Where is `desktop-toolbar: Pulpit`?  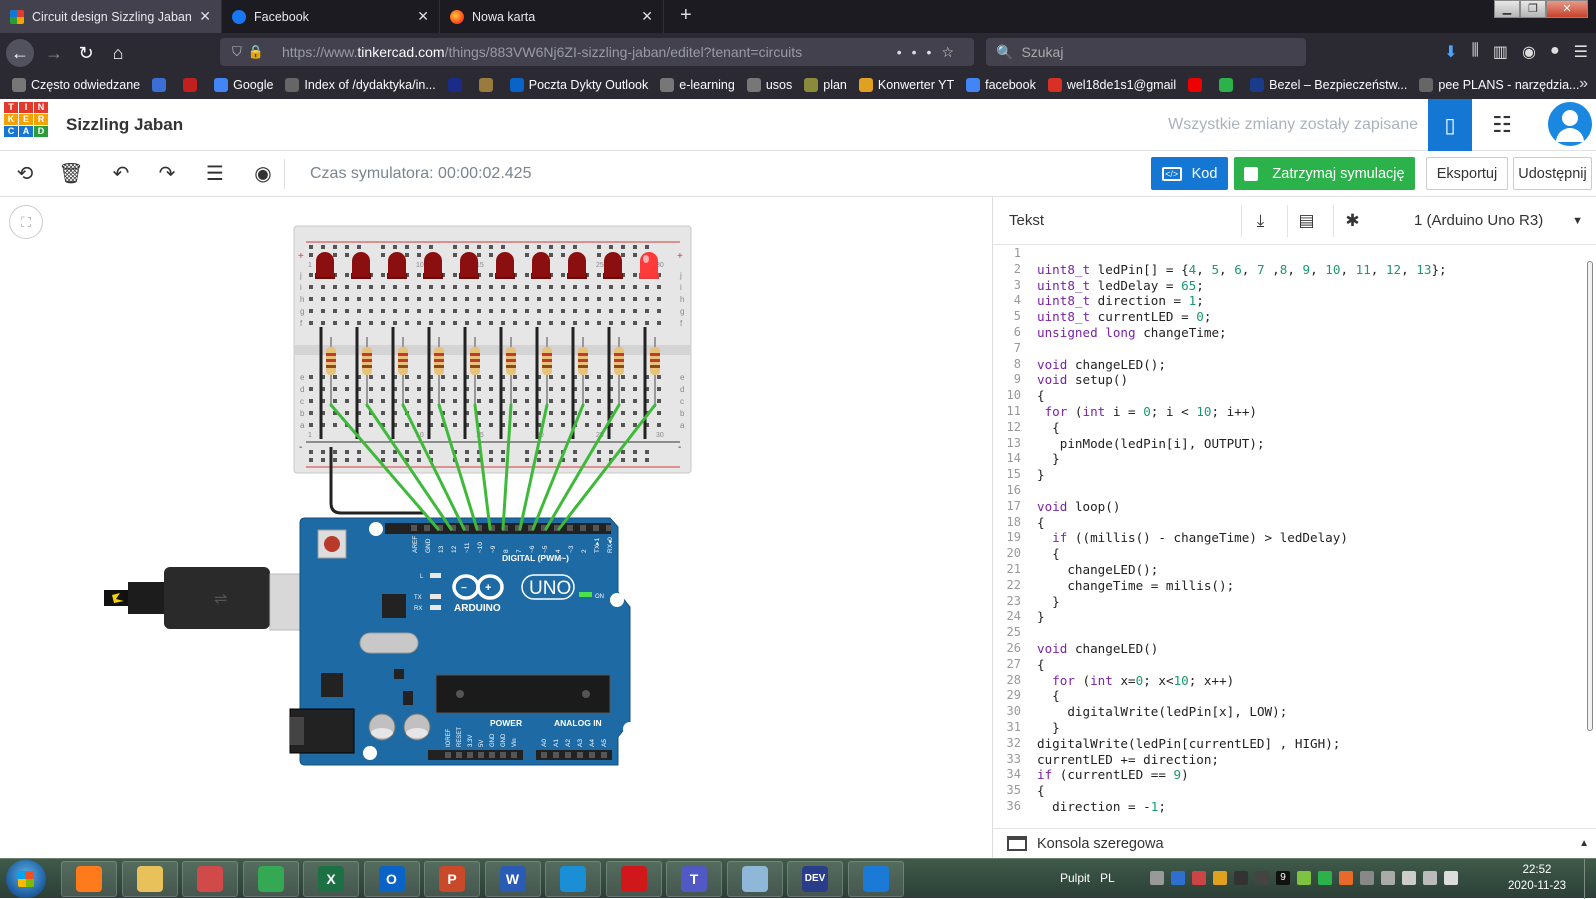 desktop-toolbar: Pulpit is located at coordinates (1075, 878).